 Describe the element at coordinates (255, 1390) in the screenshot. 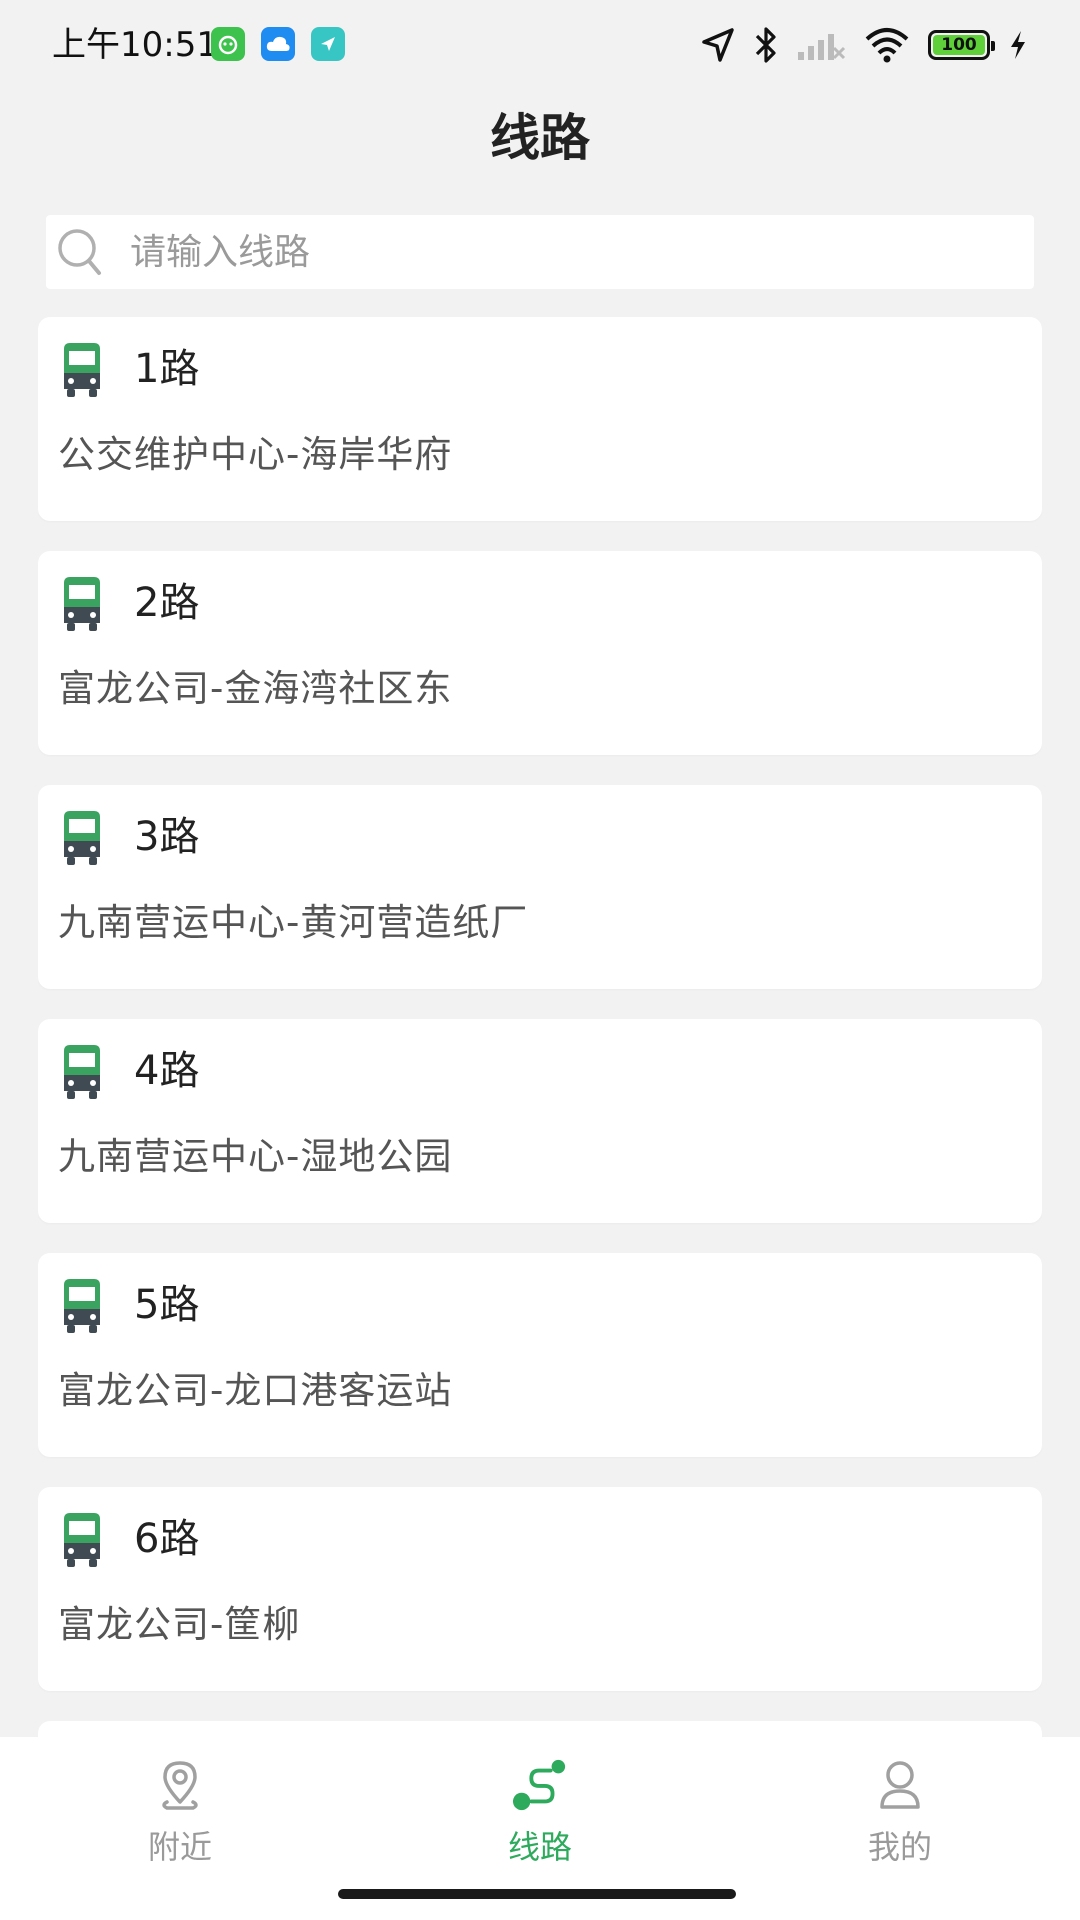

I see `route-endpoints: 富龙公司-龙口港客运站` at that location.